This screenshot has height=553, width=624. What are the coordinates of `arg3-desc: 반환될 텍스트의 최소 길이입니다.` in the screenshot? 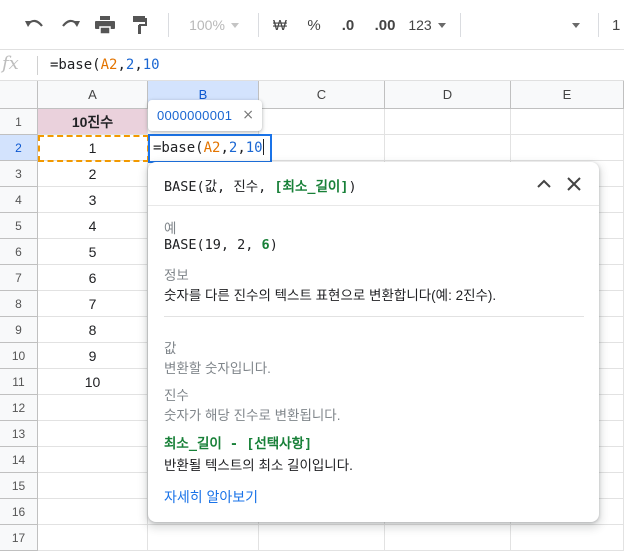 It's located at (258, 465).